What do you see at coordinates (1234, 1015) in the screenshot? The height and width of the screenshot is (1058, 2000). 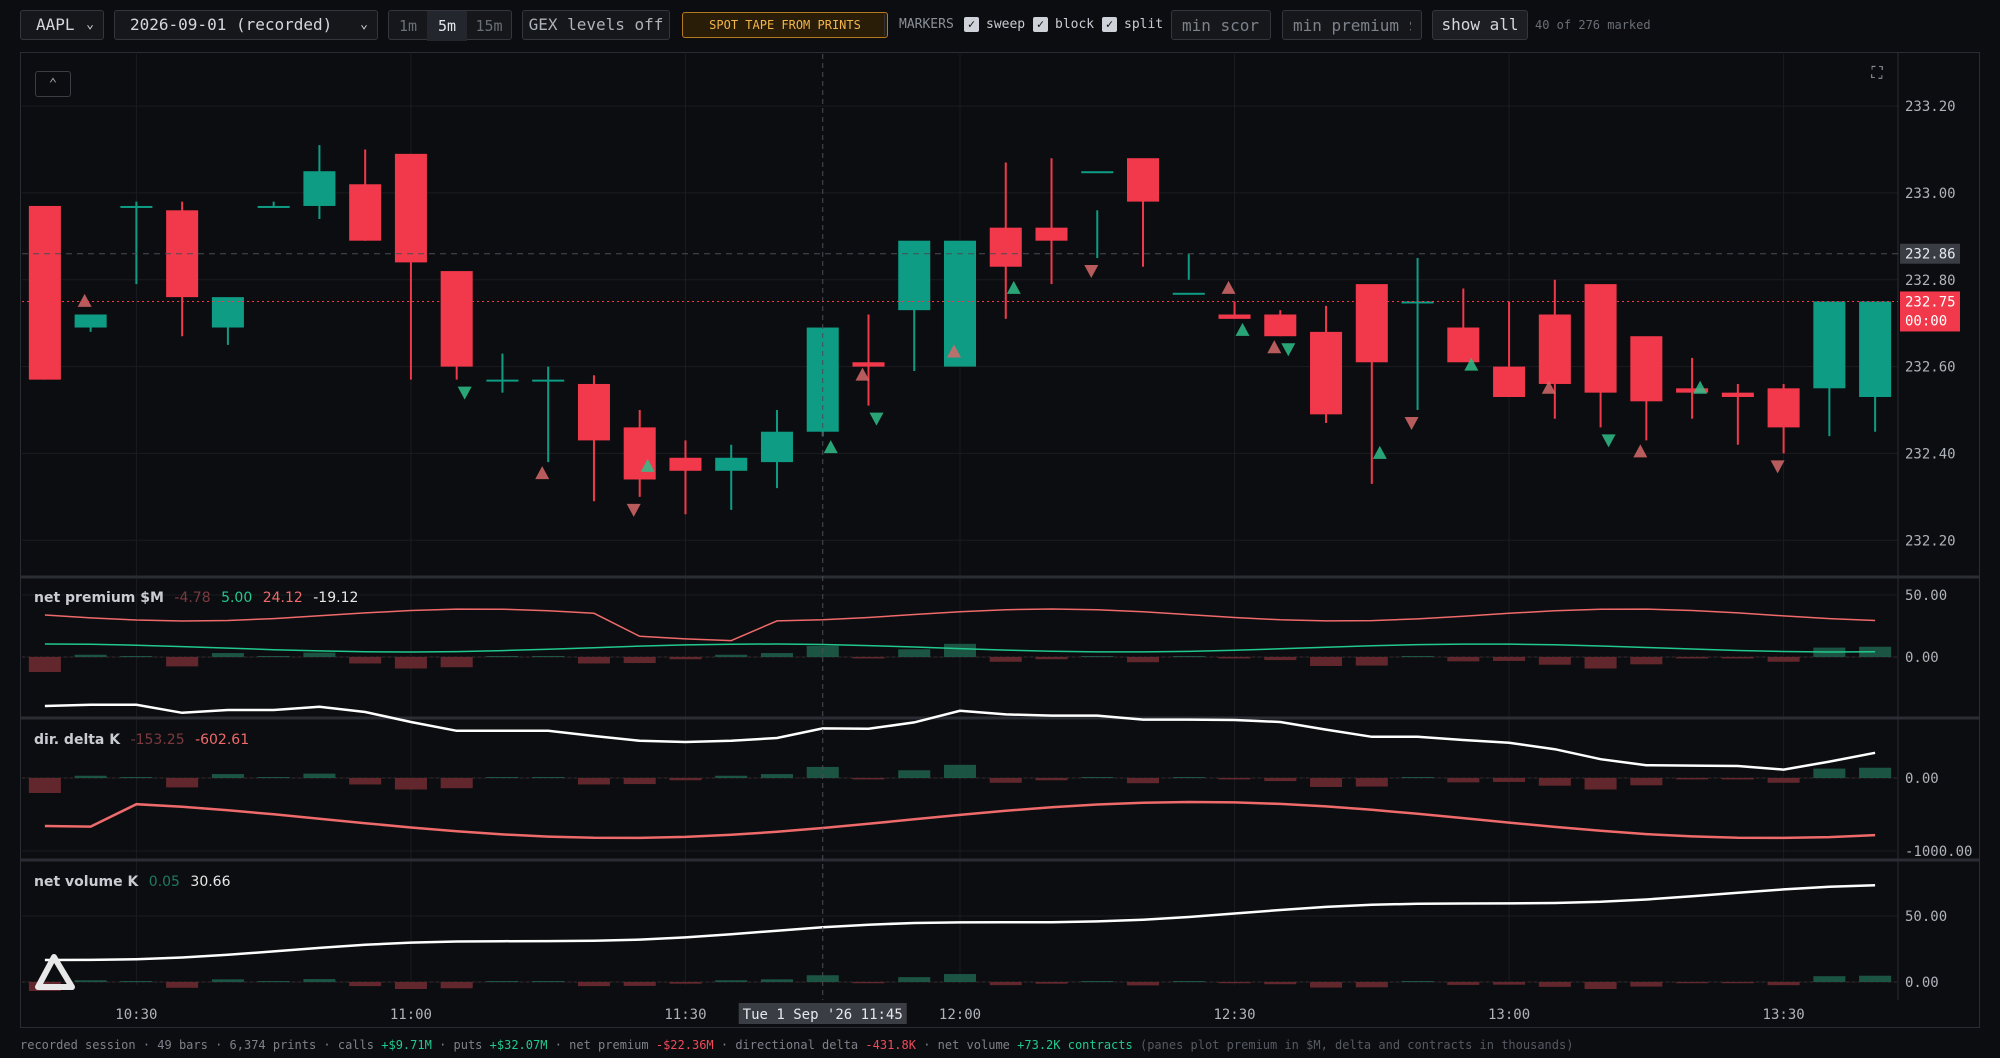 I see `time-tick-label: 12:30` at bounding box center [1234, 1015].